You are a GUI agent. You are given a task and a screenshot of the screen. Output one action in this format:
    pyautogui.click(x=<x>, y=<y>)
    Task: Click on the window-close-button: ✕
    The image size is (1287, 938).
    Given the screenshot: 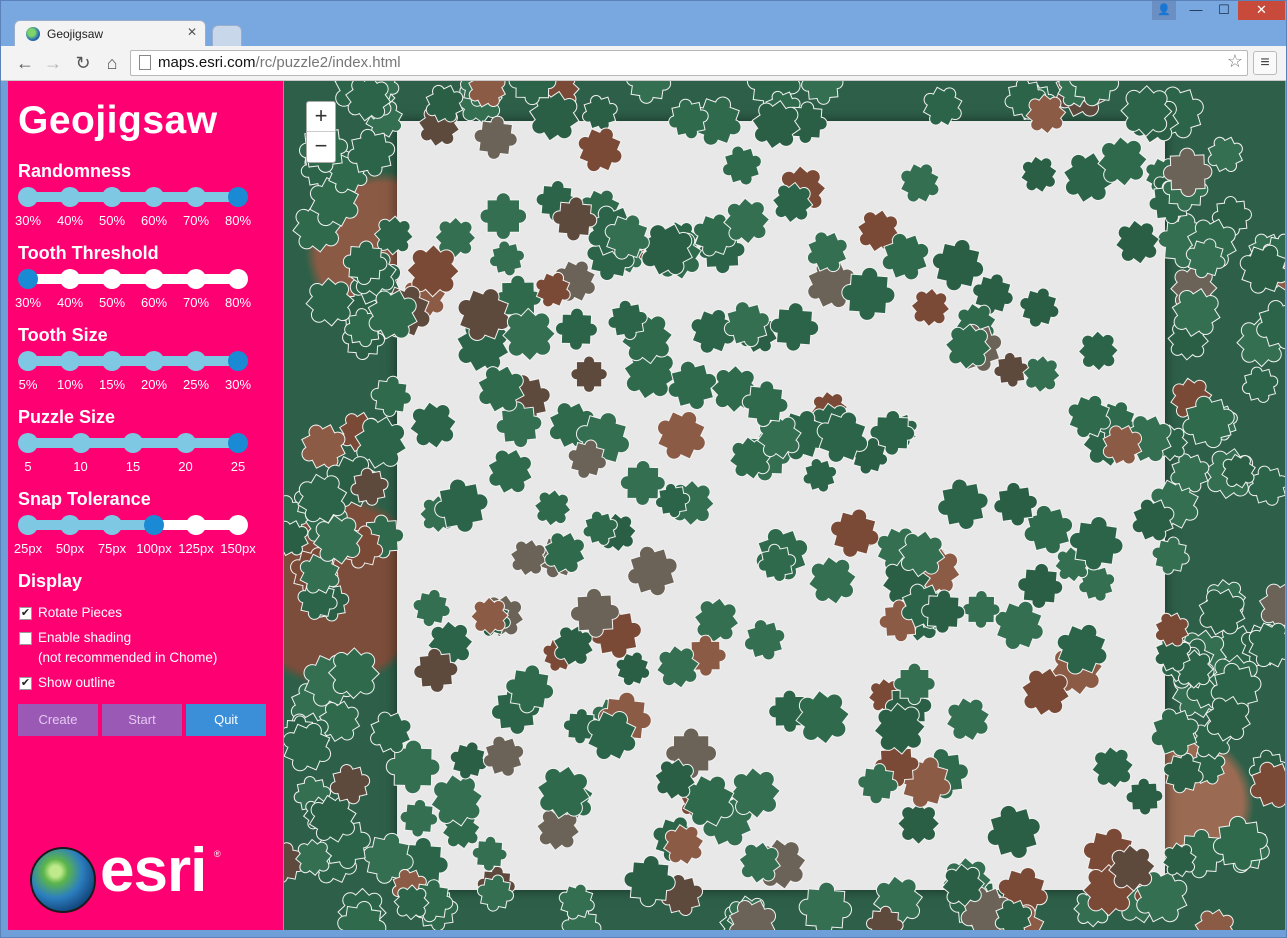 What is the action you would take?
    pyautogui.click(x=1261, y=10)
    